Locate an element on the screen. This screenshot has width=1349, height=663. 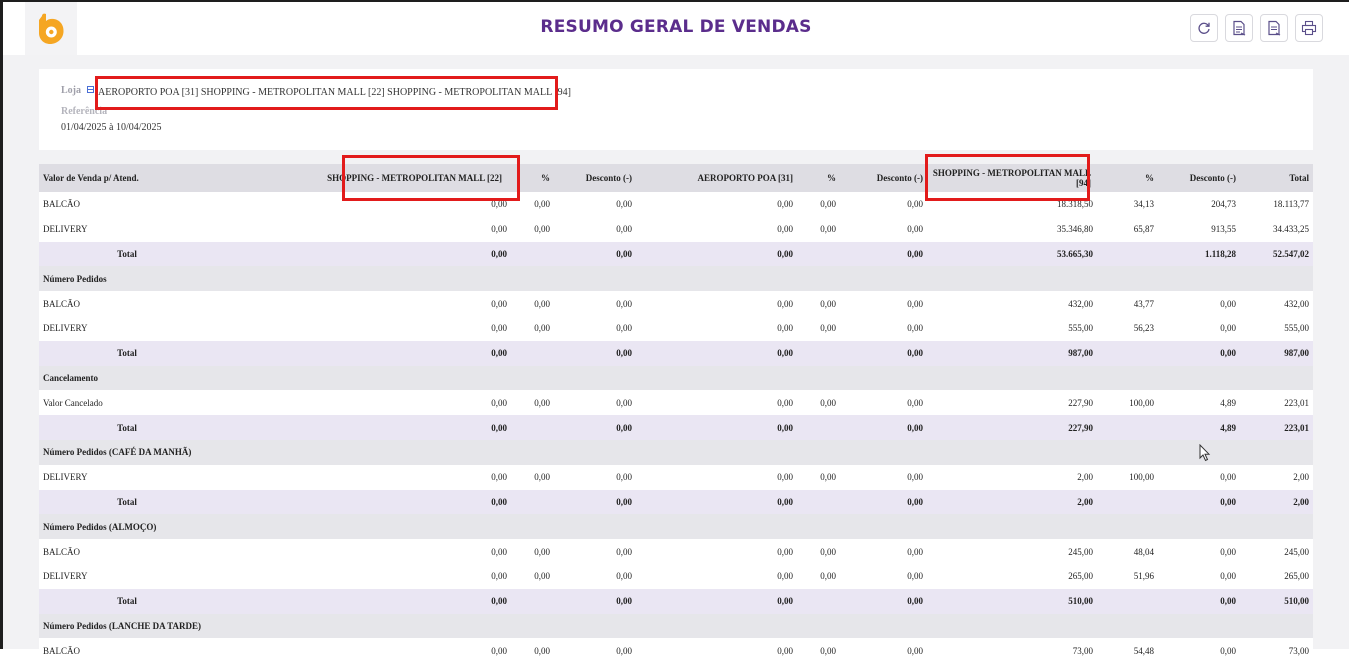
loja-label: Loja is located at coordinates (71, 90).